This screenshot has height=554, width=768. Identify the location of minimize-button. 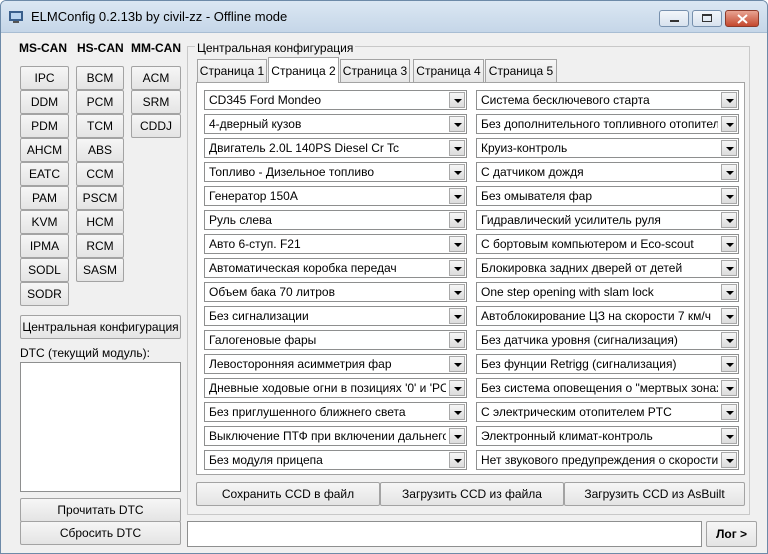
(674, 18).